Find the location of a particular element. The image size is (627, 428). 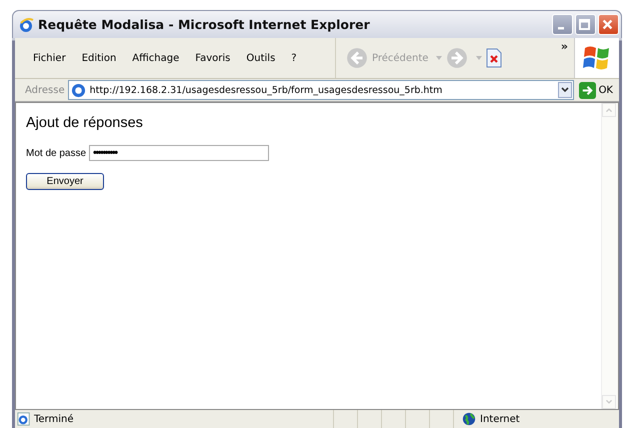

menu-item: Edition is located at coordinates (99, 58).